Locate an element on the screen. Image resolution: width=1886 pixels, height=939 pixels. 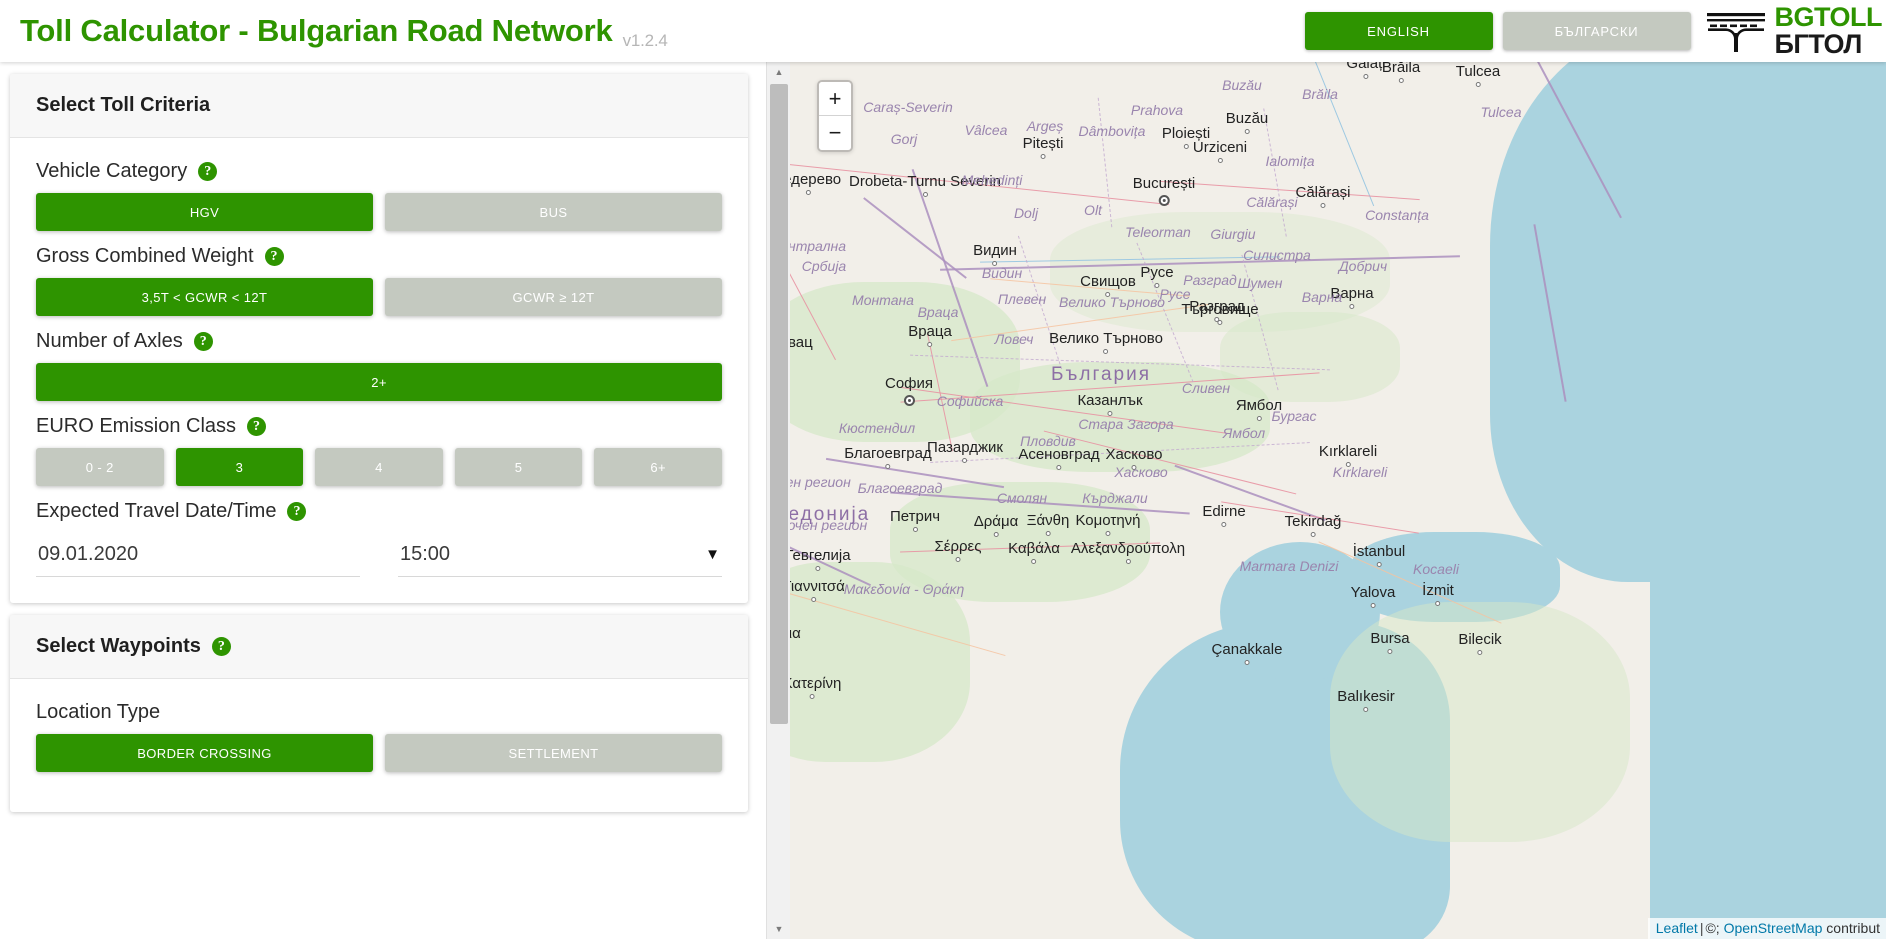
criteria-panel-scrollbar: ▲ ▼ is located at coordinates (778, 500).